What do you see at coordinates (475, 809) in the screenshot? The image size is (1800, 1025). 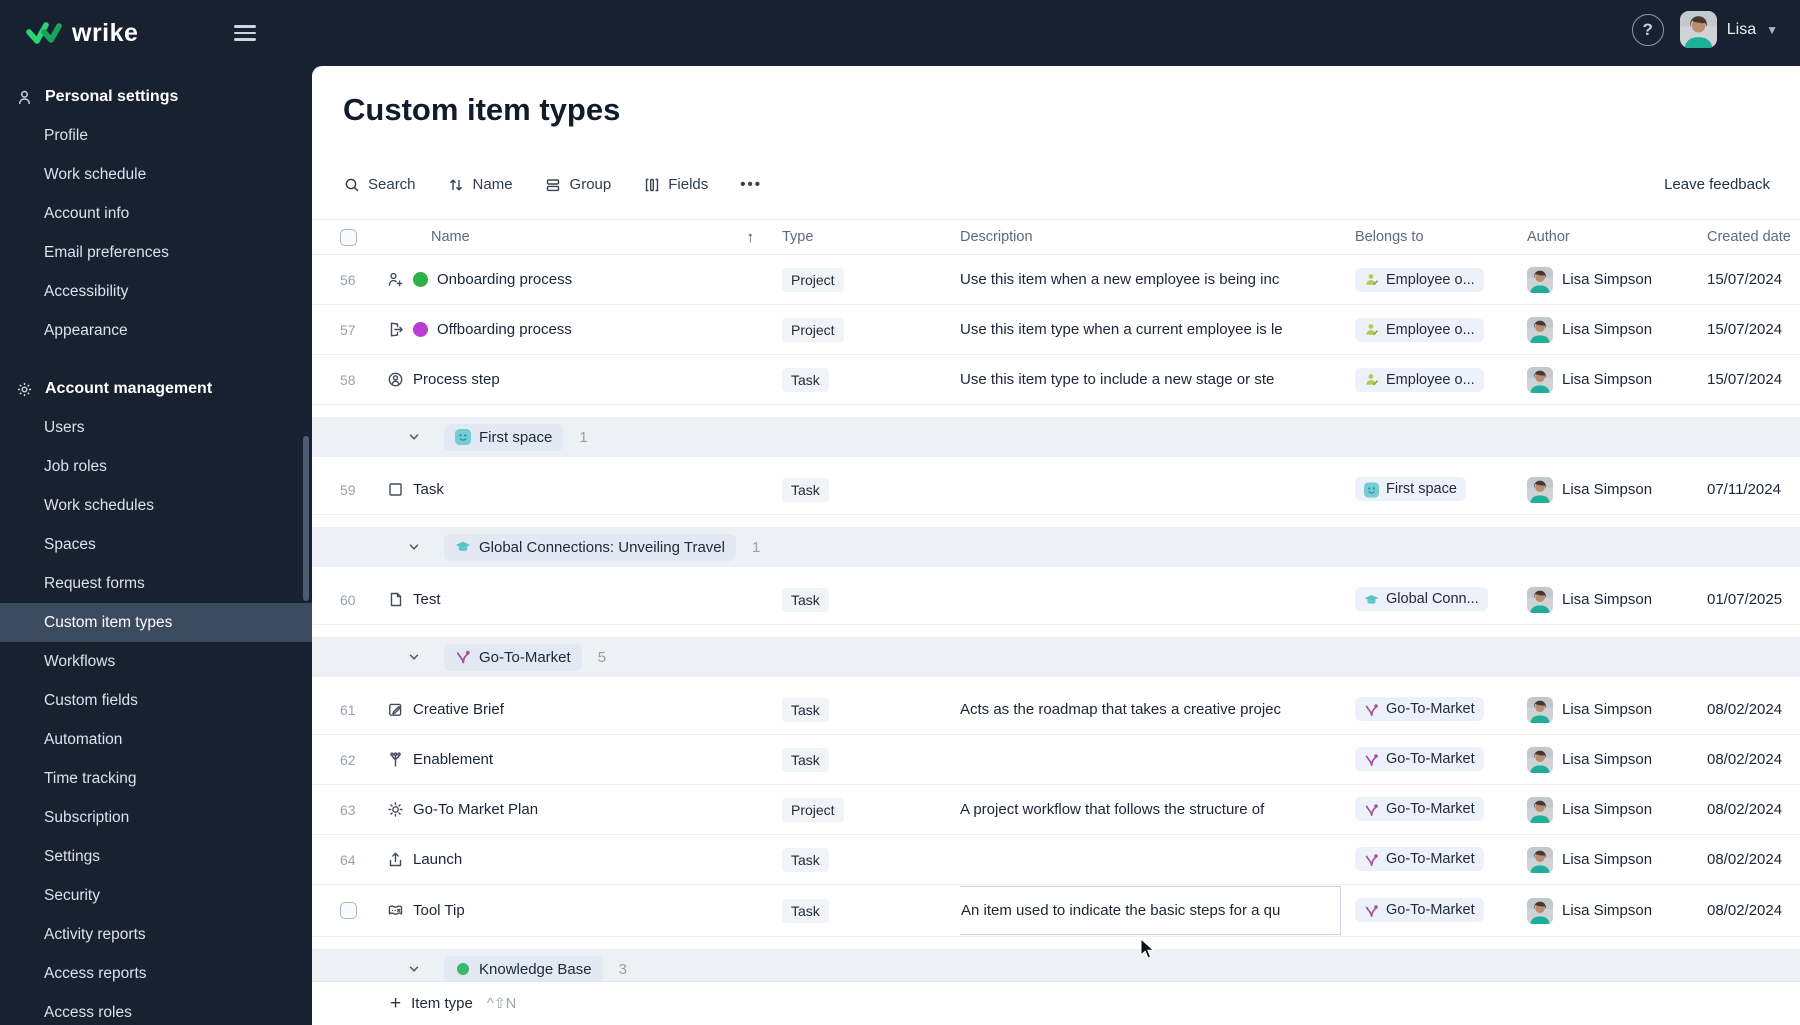 I see `item-name: Go-To Market Plan` at bounding box center [475, 809].